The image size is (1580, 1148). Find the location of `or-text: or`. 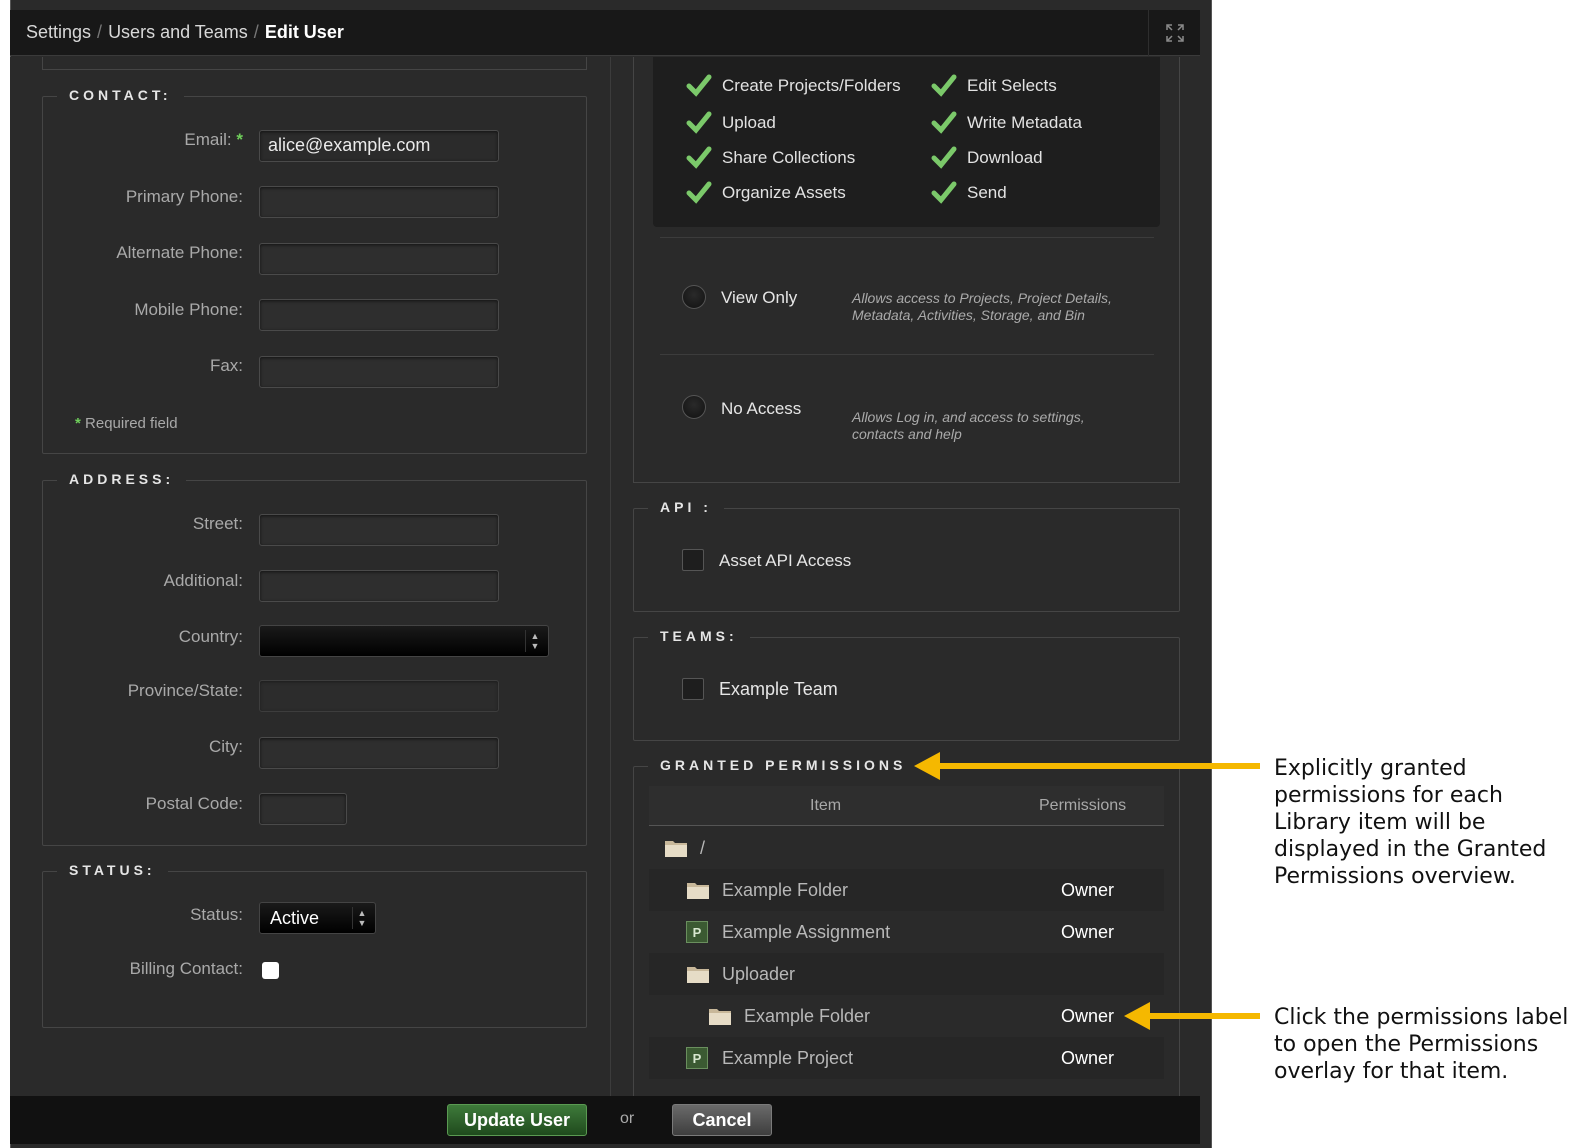

or-text: or is located at coordinates (627, 1118).